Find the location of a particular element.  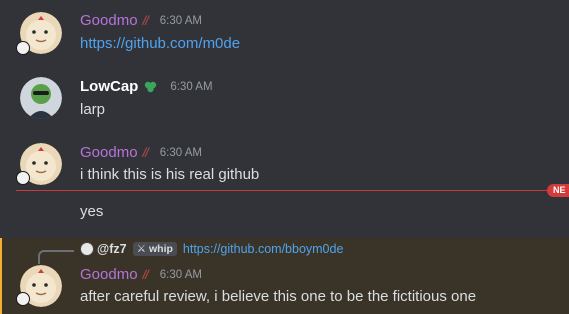

message-text-followup: yes is located at coordinates (92, 211).